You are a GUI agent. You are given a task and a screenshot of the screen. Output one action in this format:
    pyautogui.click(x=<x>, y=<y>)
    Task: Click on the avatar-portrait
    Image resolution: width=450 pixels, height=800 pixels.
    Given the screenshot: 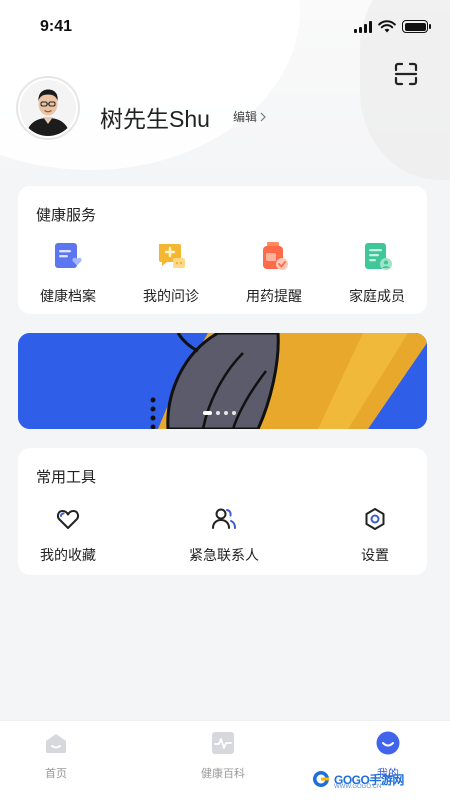 What is the action you would take?
    pyautogui.click(x=48, y=108)
    